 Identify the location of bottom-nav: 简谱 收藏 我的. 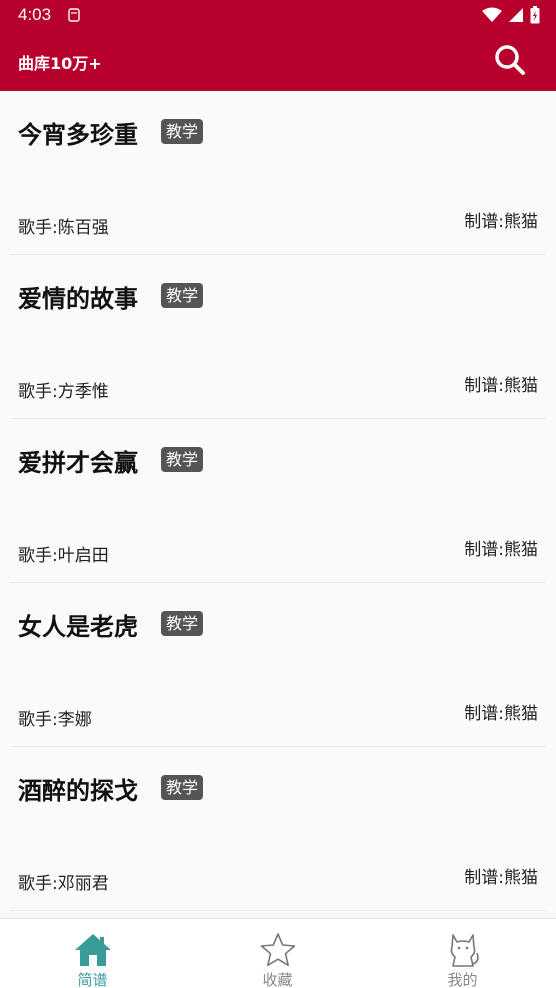
(278, 953).